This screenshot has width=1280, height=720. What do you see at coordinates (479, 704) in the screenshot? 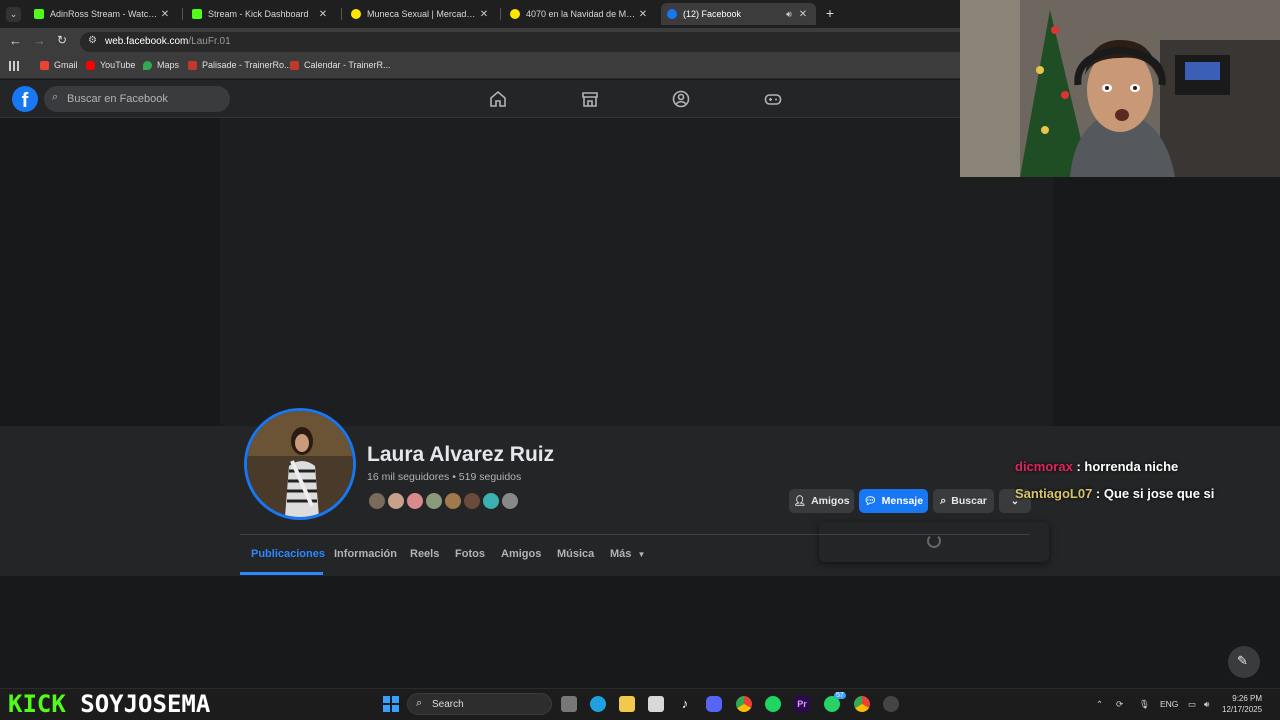
I see `taskbar-search-input: ⌕ Search` at bounding box center [479, 704].